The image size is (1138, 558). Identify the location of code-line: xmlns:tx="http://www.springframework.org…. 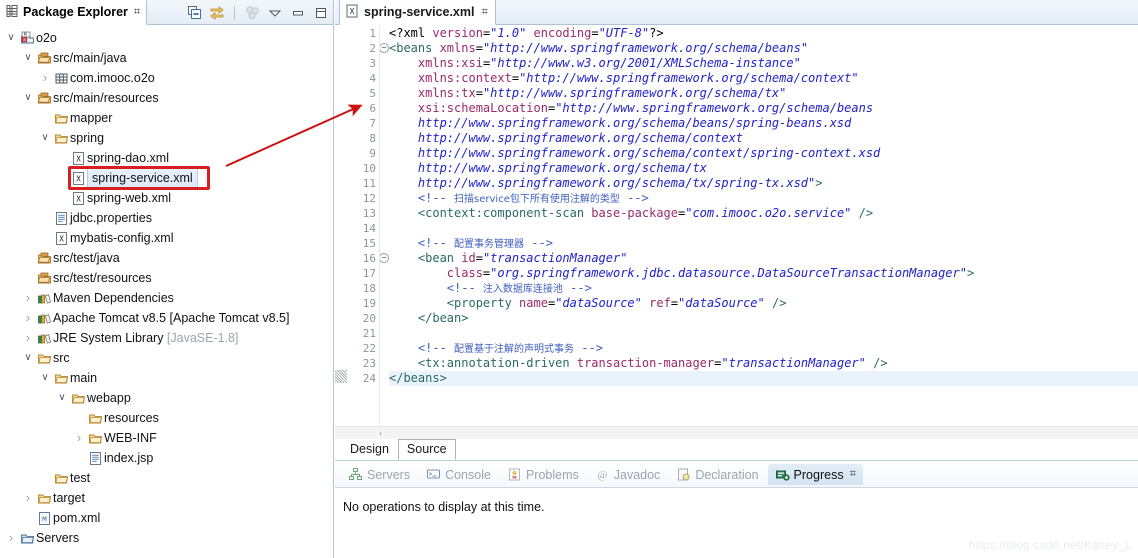
(763, 93).